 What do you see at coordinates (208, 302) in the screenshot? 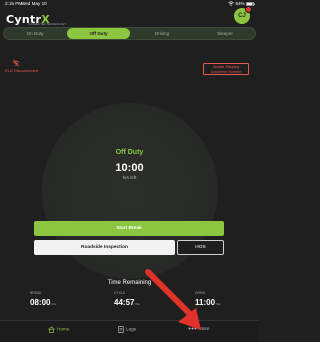
I see `drive-value: 11:00hrs` at bounding box center [208, 302].